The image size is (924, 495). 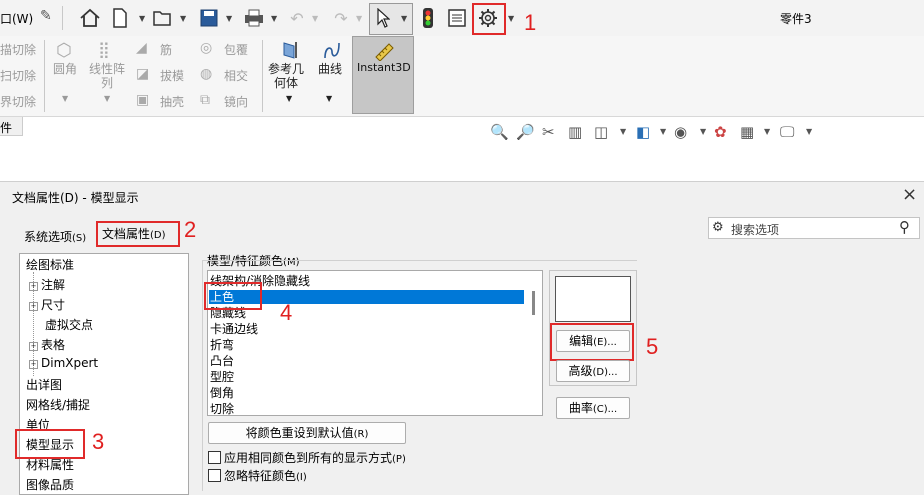 I want to click on annotation-number-2: 2, so click(x=190, y=229).